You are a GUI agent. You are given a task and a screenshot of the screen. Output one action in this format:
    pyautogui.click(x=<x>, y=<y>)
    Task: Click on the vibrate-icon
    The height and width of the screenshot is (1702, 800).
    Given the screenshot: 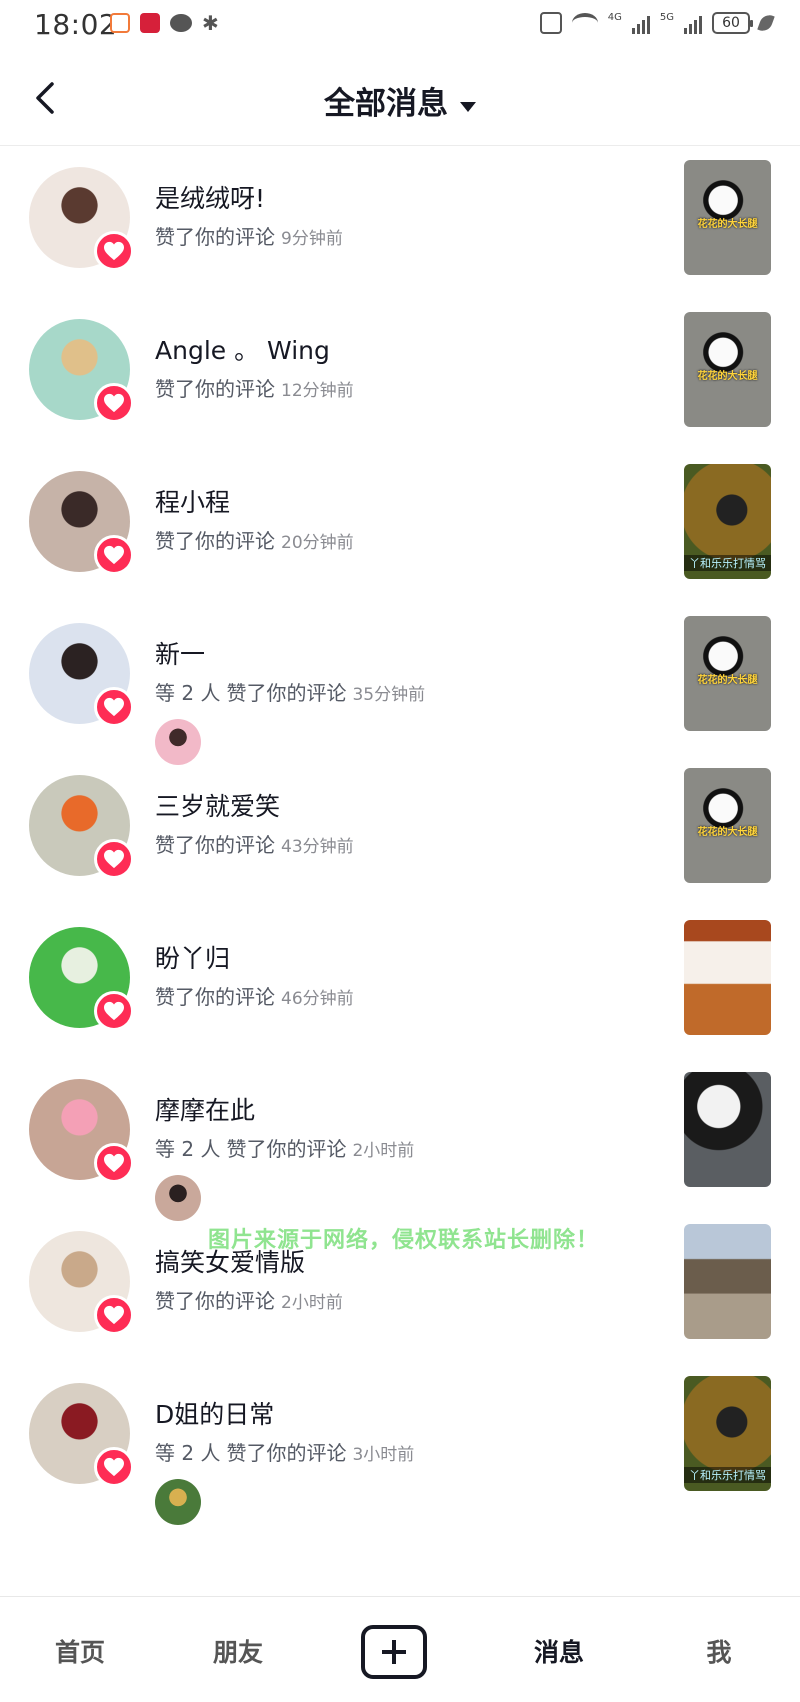 What is the action you would take?
    pyautogui.click(x=550, y=23)
    